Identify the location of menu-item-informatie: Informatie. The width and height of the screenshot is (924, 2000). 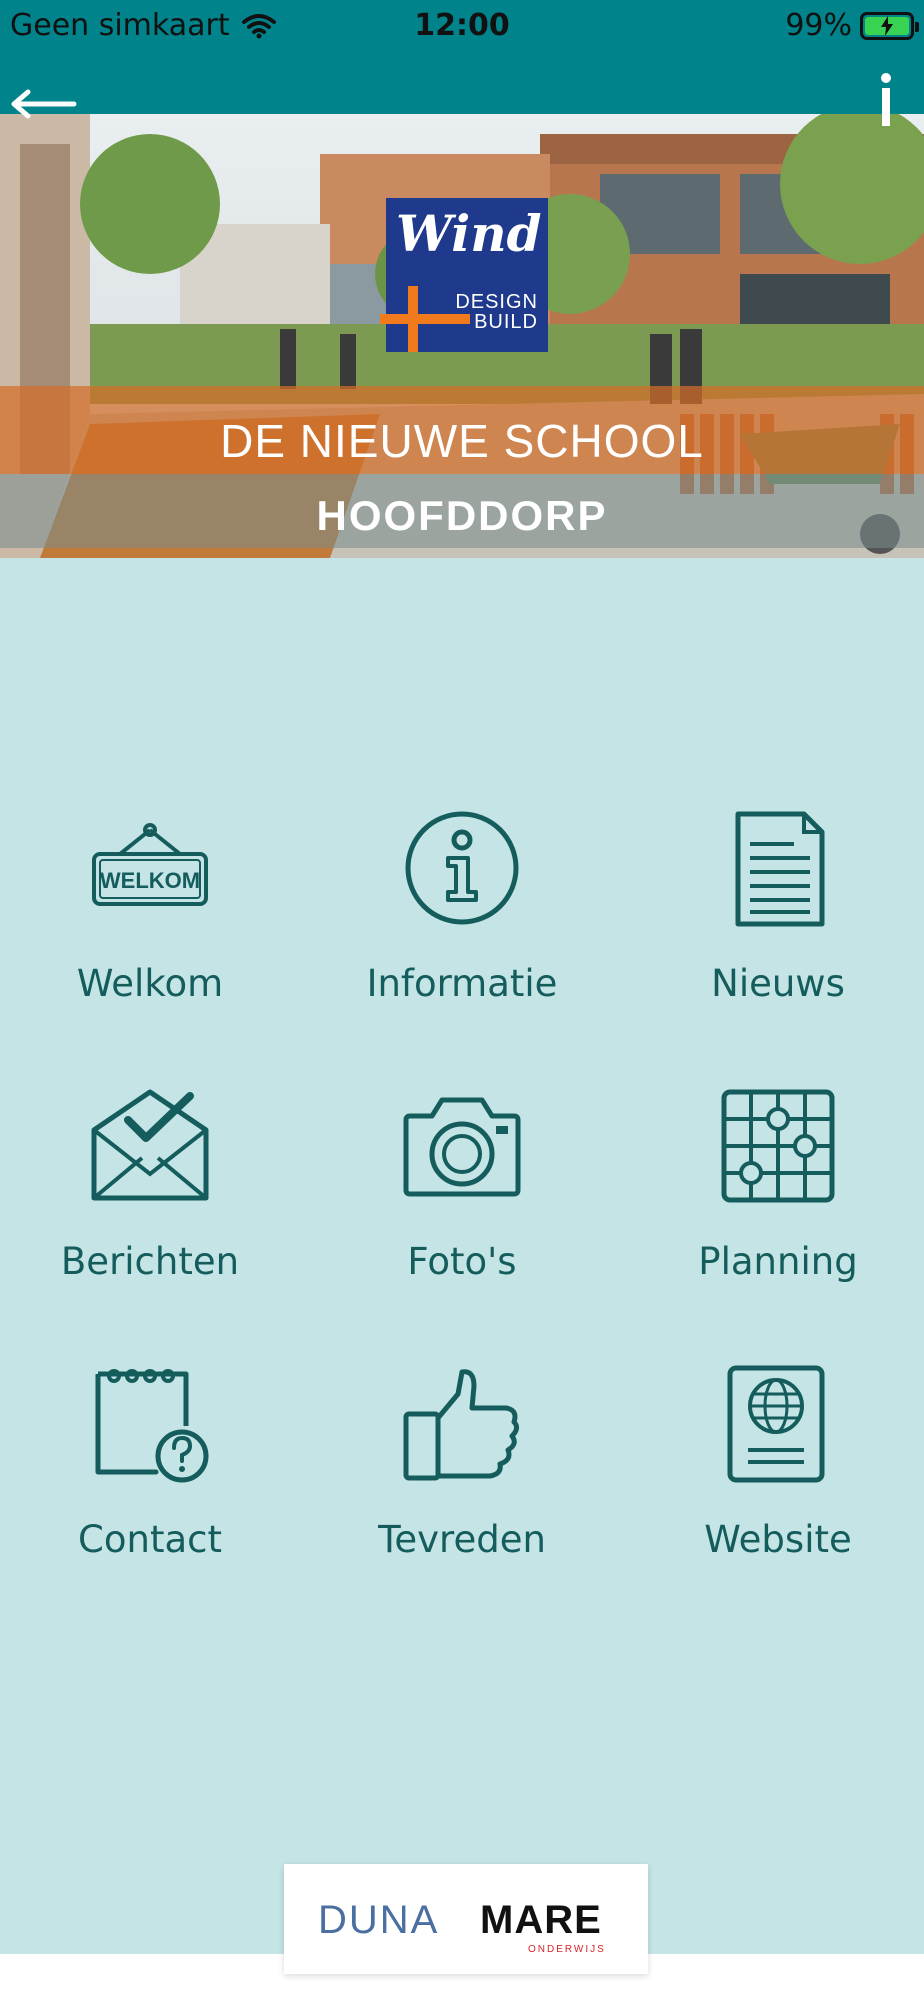
(462, 923).